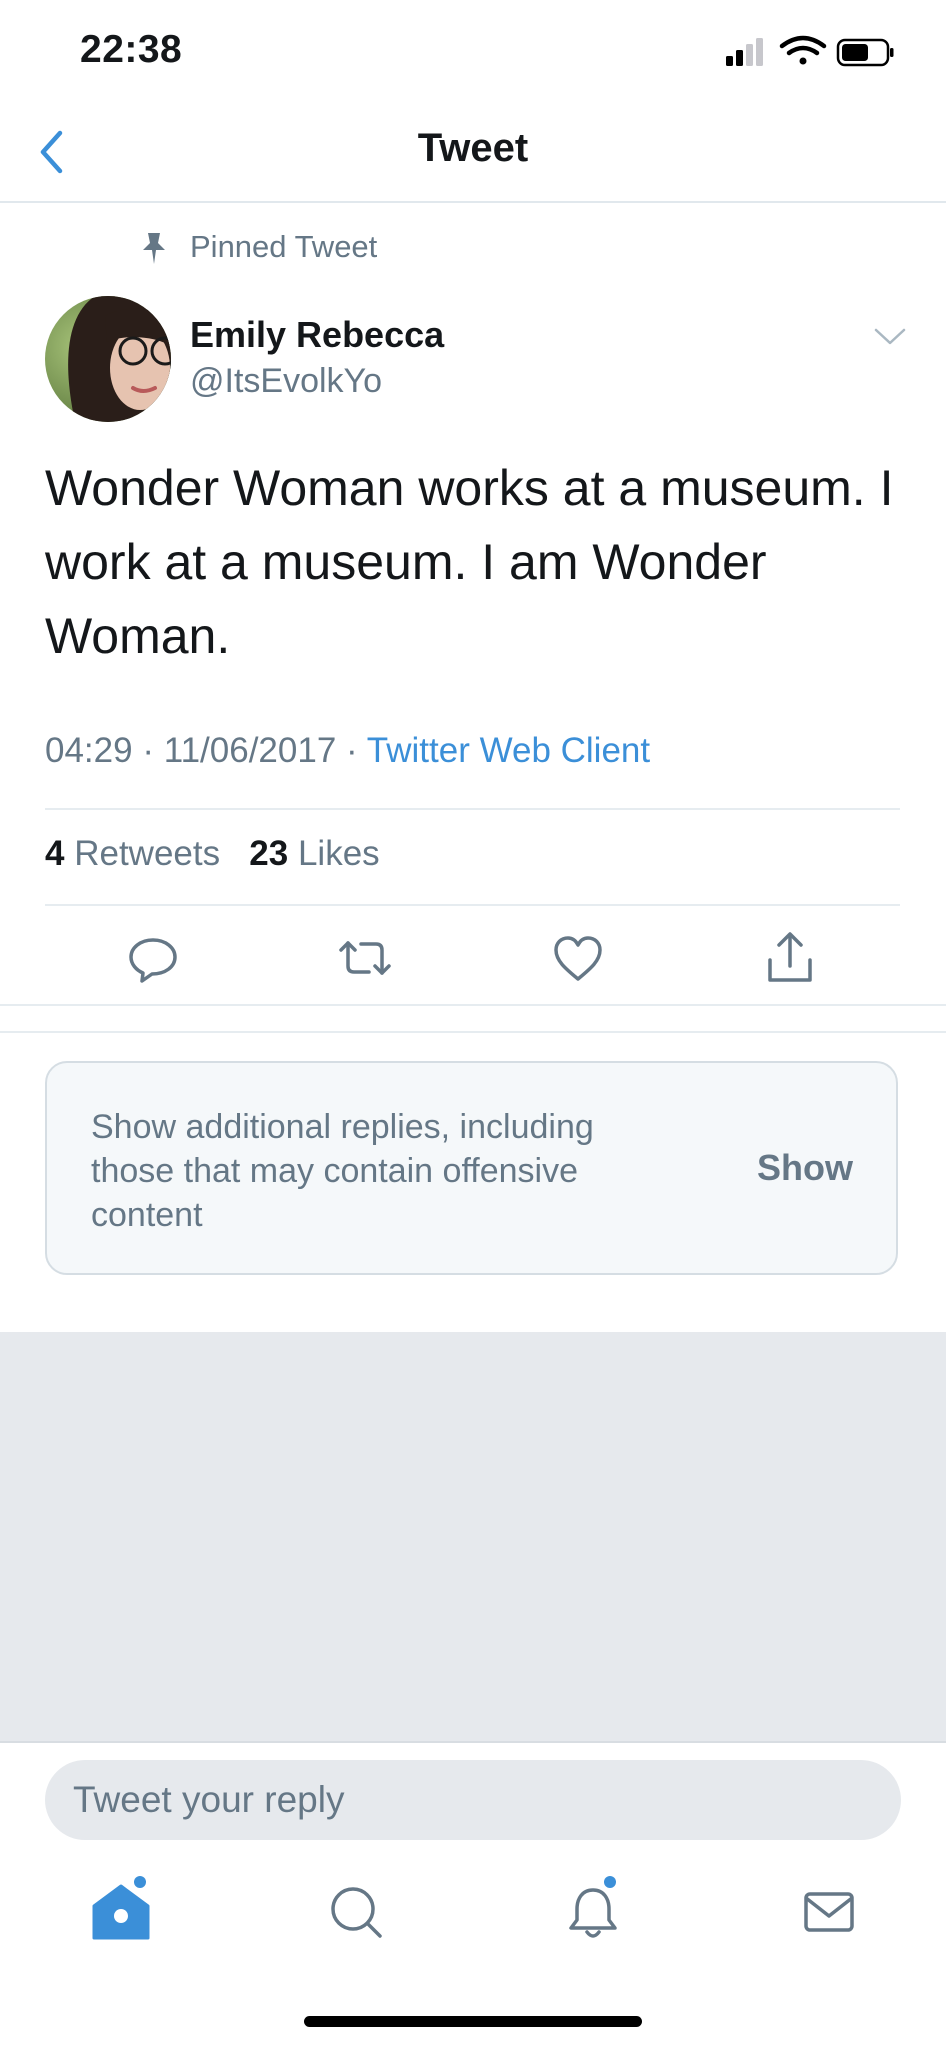 This screenshot has width=946, height=2048. I want to click on reply-icon, so click(153, 960).